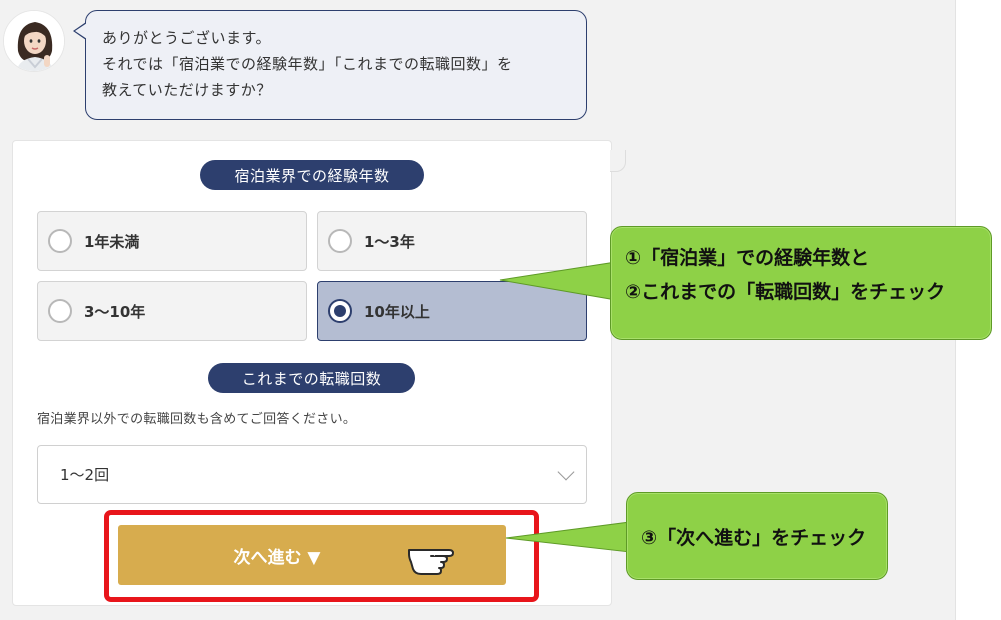 This screenshot has height=620, width=1001. I want to click on job-changes-select: 1〜2回, so click(312, 474).